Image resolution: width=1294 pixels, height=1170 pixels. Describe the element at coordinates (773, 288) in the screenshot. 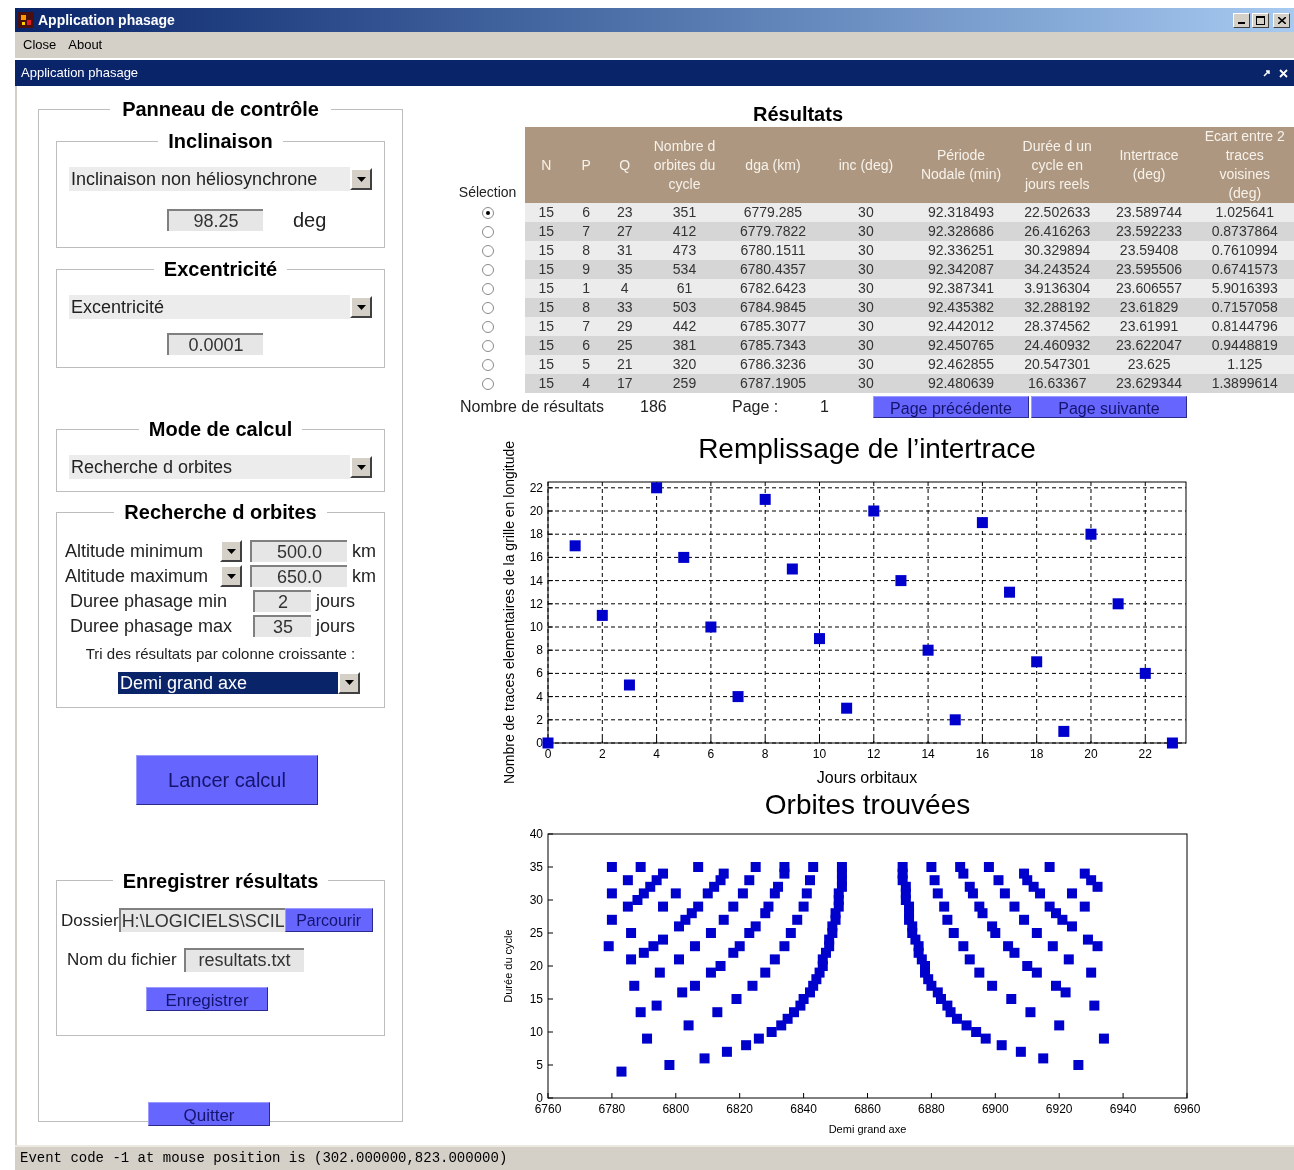

I see `table-cell: 6782.6423` at that location.